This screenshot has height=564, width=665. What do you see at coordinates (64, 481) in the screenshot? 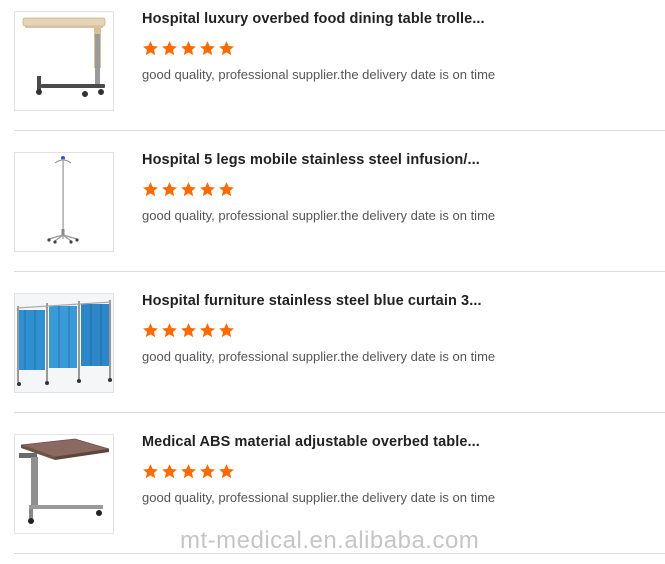
I see `abs-overbed-table-photo` at bounding box center [64, 481].